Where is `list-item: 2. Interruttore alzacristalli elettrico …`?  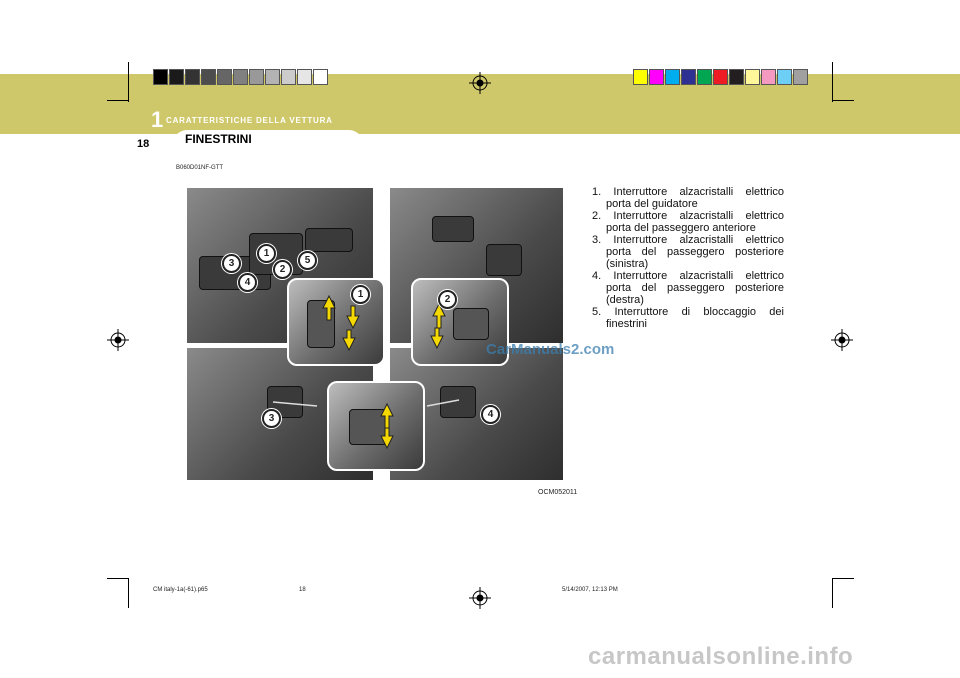 list-item: 2. Interruttore alzacristalli elettrico … is located at coordinates (688, 222).